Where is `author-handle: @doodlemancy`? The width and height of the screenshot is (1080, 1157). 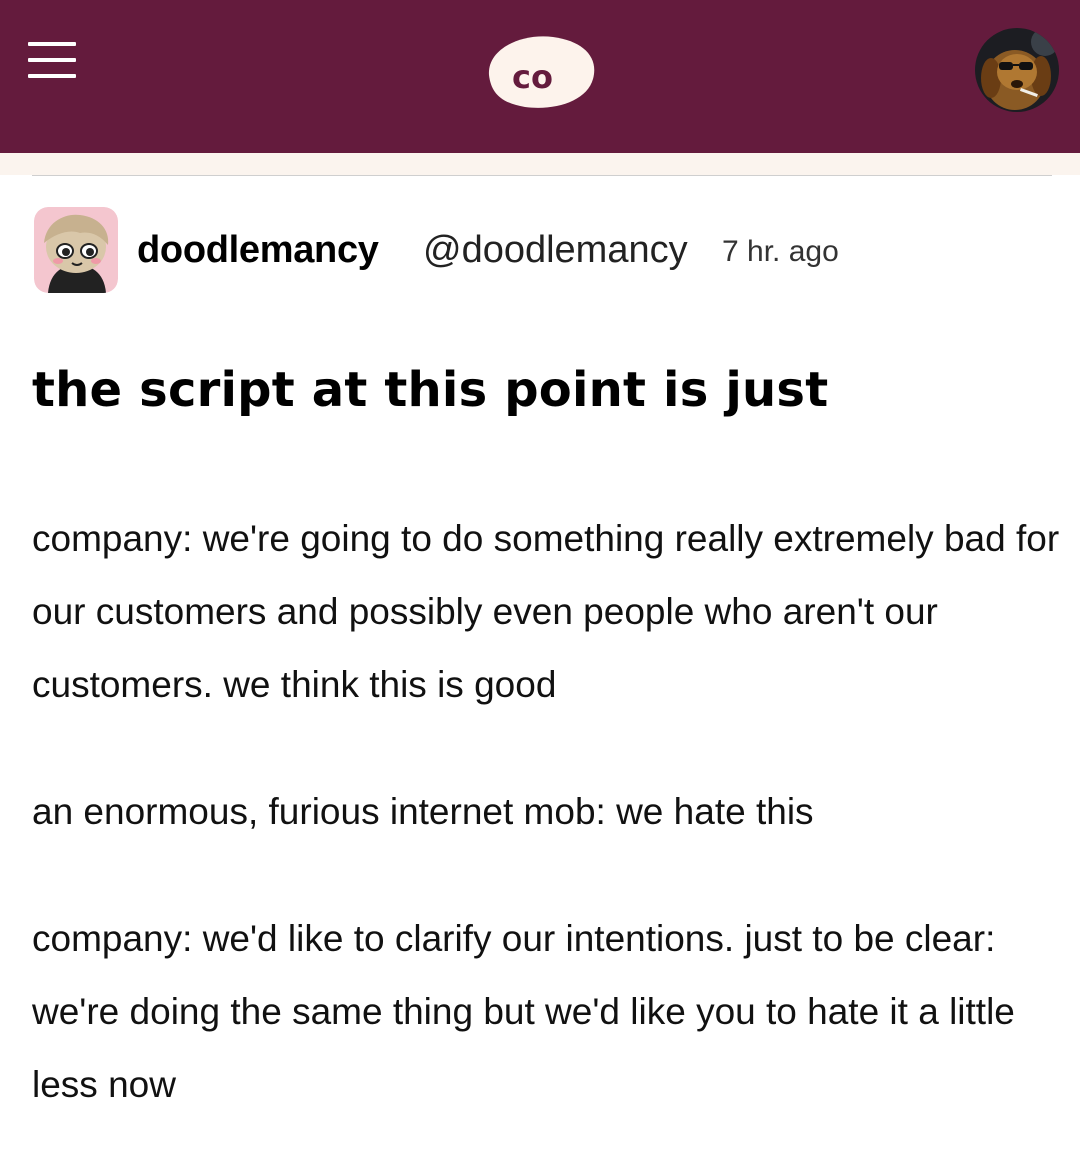 author-handle: @doodlemancy is located at coordinates (555, 250).